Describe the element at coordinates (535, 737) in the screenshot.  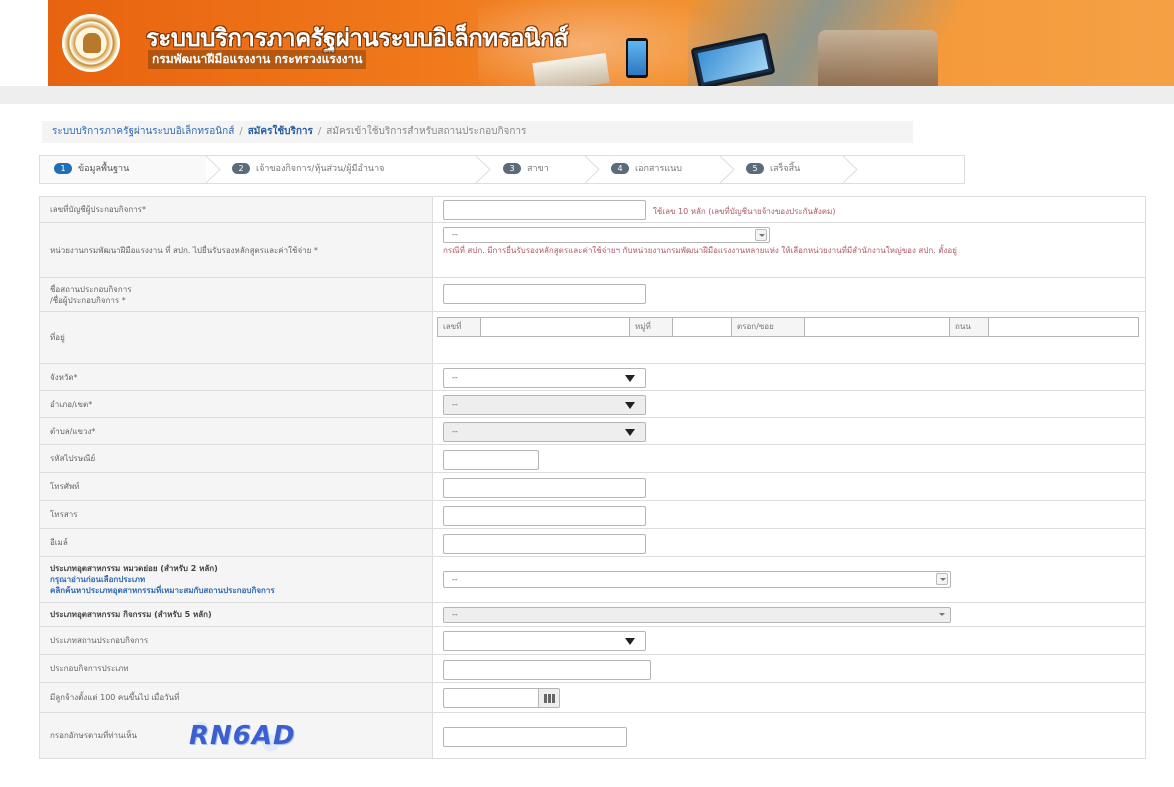
I see `captcha-input` at that location.